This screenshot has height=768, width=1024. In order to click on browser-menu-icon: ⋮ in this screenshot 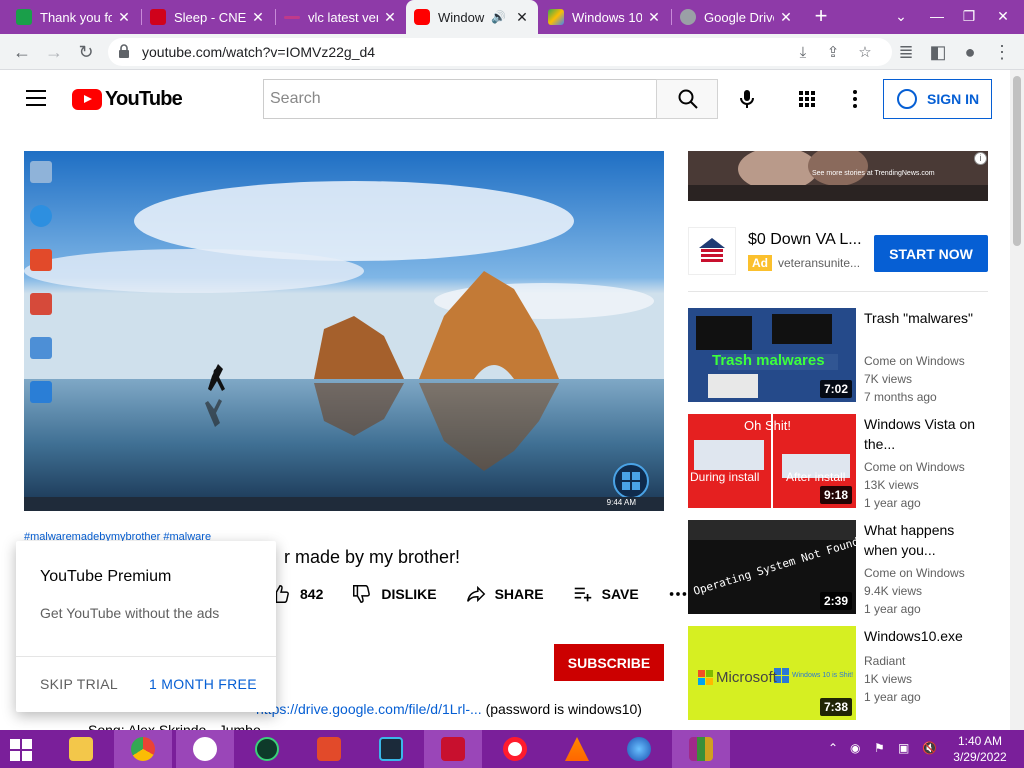, I will do `click(1002, 52)`.